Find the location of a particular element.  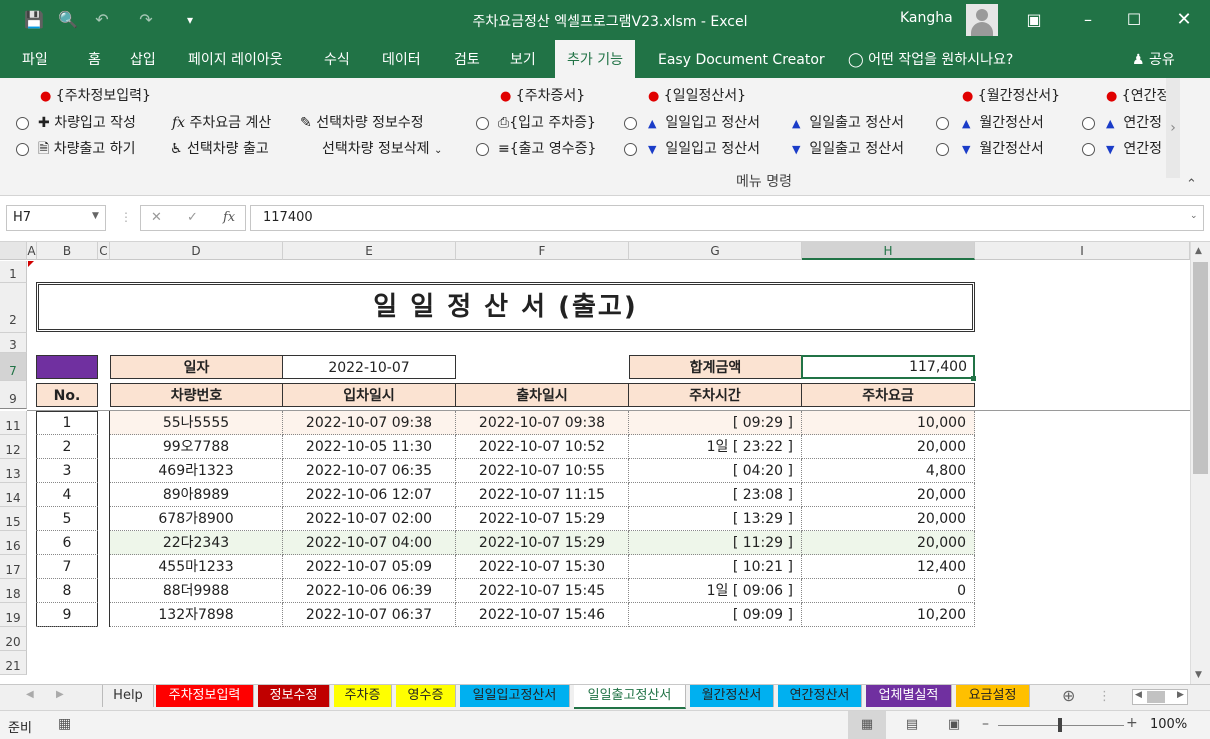

cell-fee: 12,400 is located at coordinates (888, 567).